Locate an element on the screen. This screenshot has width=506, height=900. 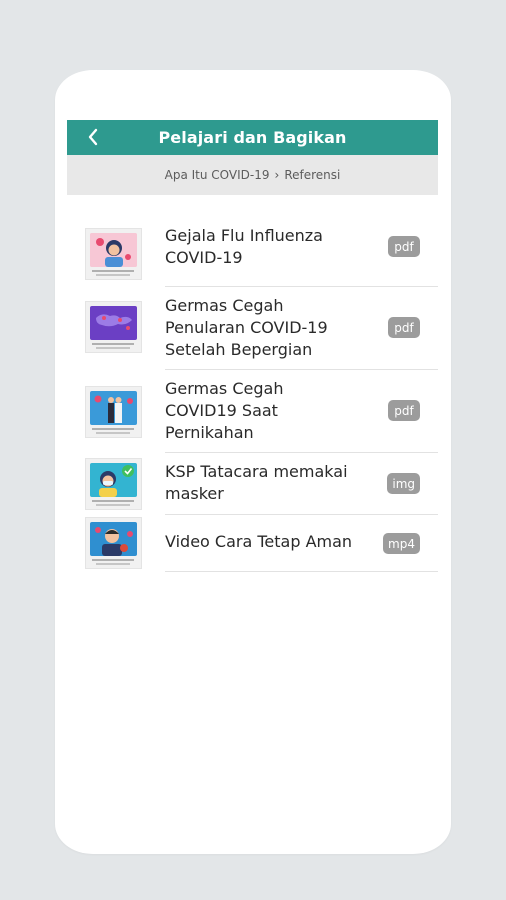
item-title: Video Cara Tetap Aman is located at coordinates (259, 541).